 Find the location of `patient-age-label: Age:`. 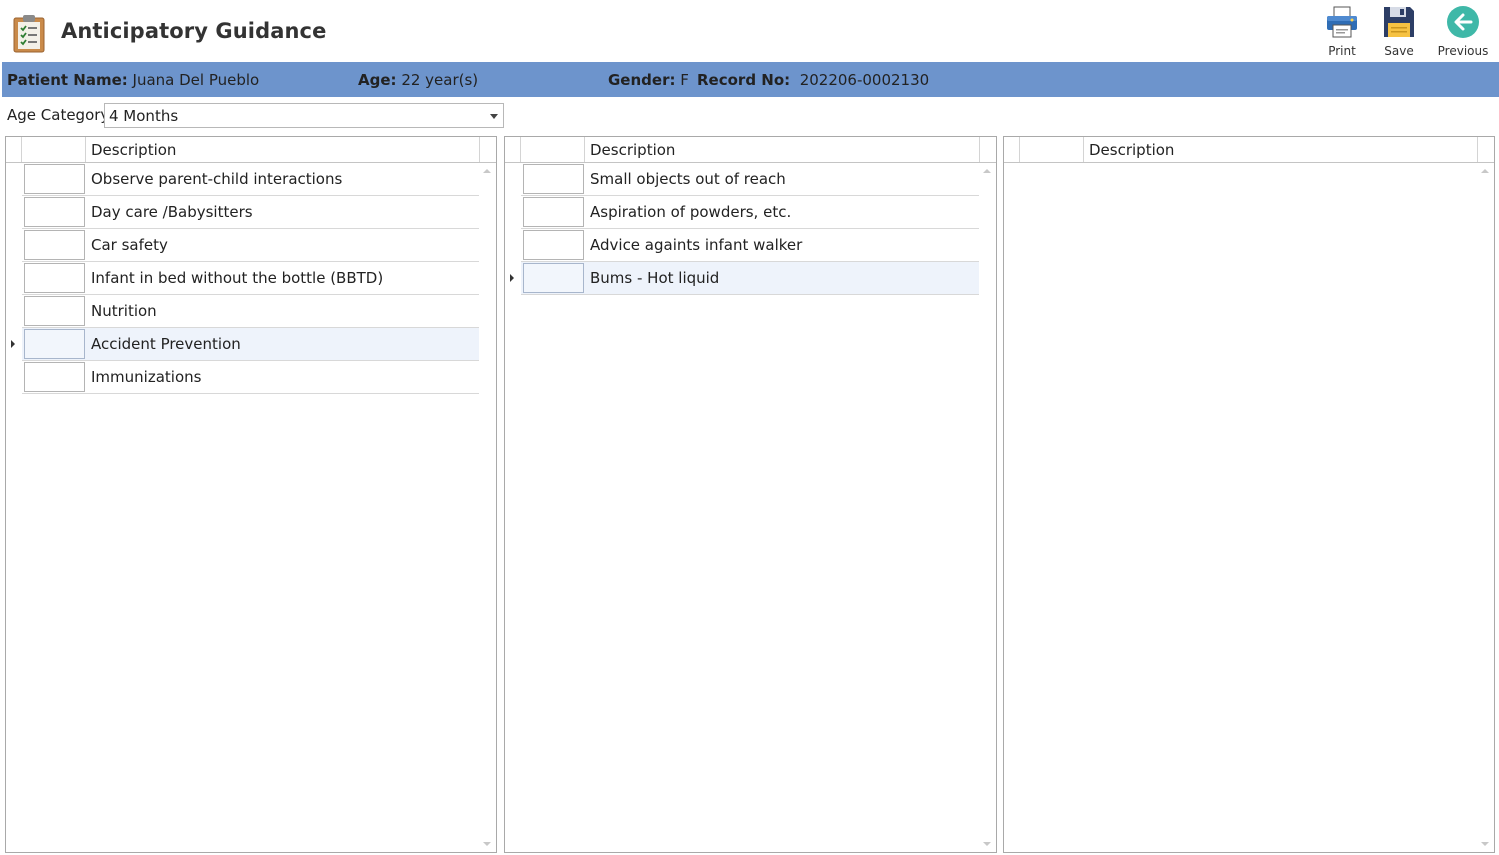

patient-age-label: Age: is located at coordinates (377, 80).